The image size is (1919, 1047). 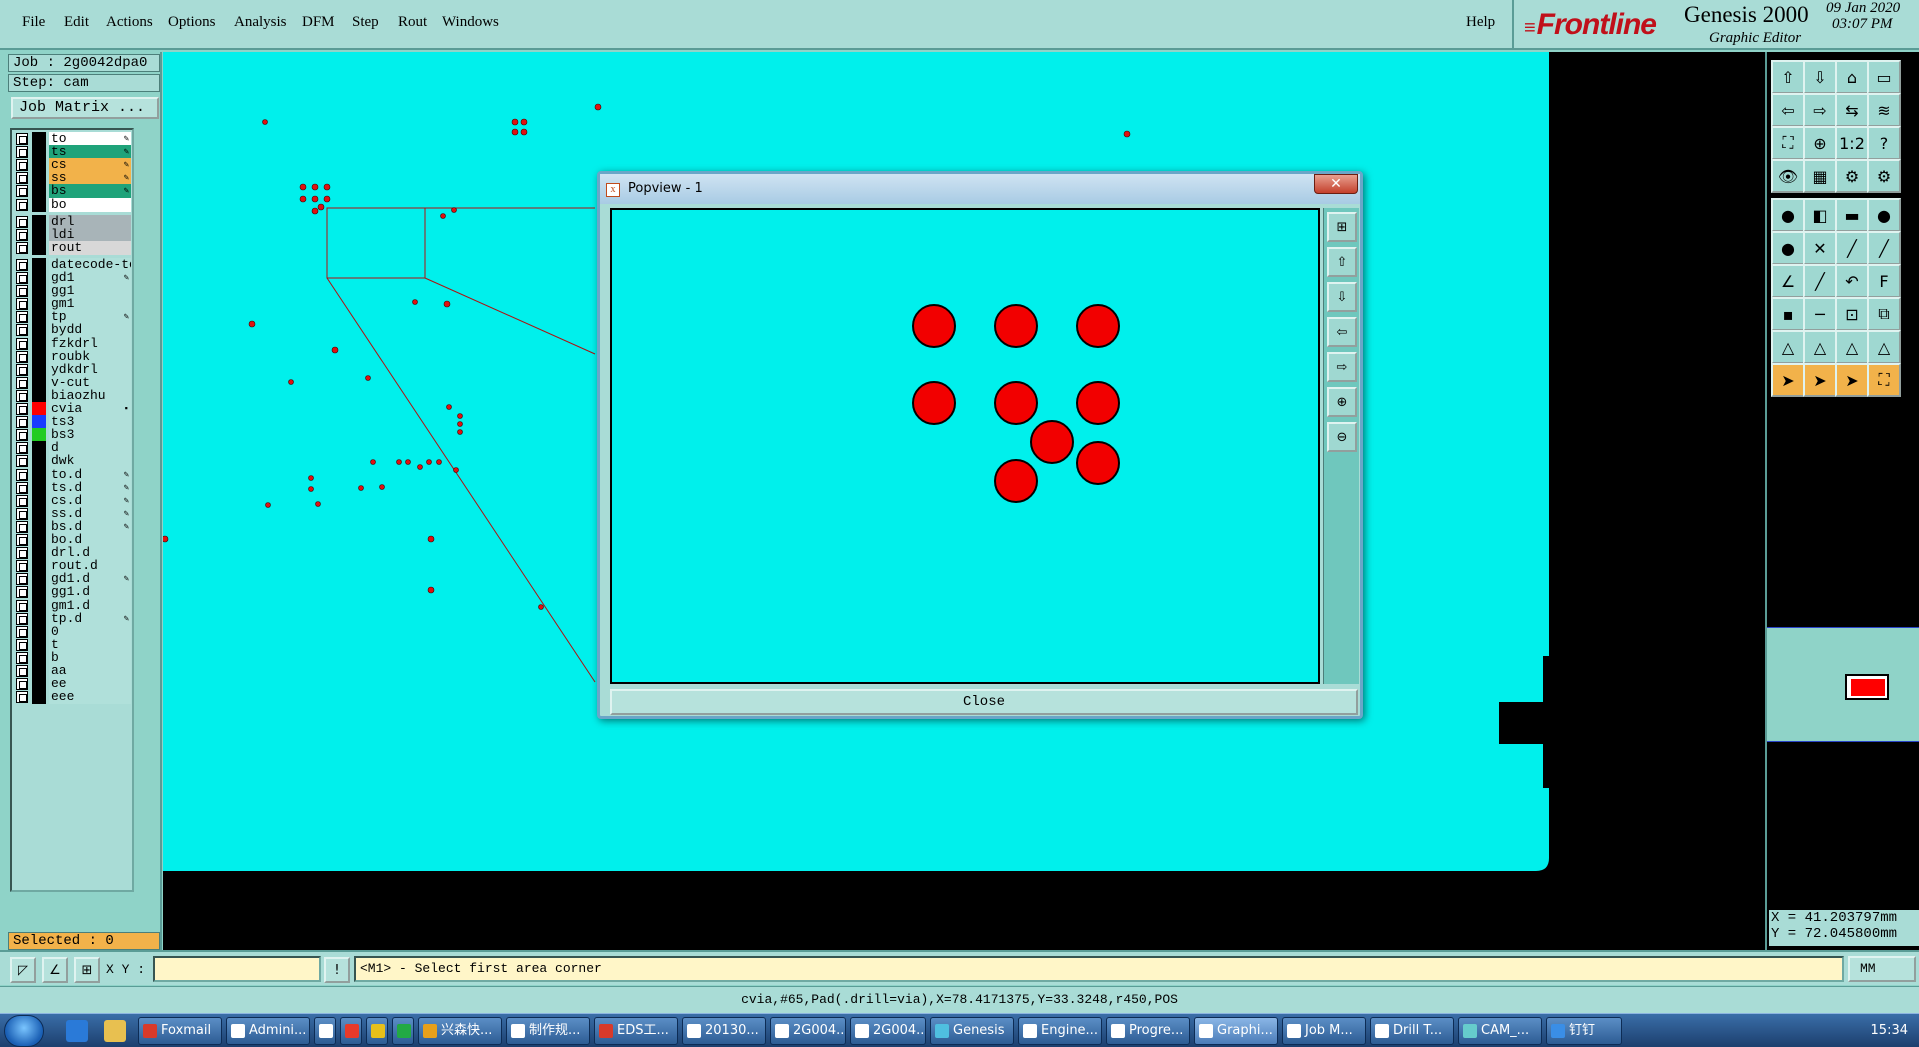 What do you see at coordinates (73, 461) in the screenshot?
I see `layer-row: dwk` at bounding box center [73, 461].